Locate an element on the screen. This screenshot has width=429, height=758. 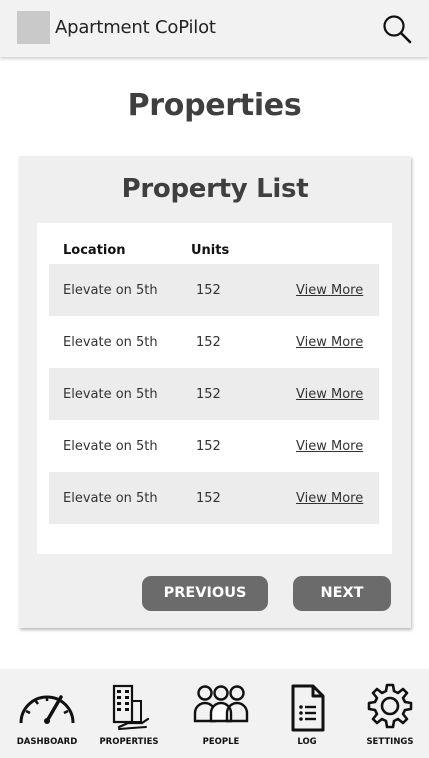
search-icon is located at coordinates (397, 29).